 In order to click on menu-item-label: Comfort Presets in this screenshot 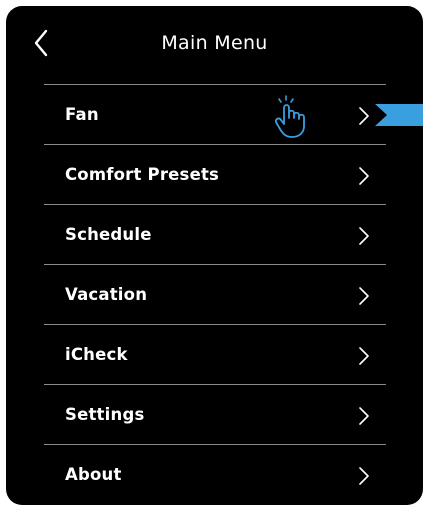, I will do `click(142, 174)`.